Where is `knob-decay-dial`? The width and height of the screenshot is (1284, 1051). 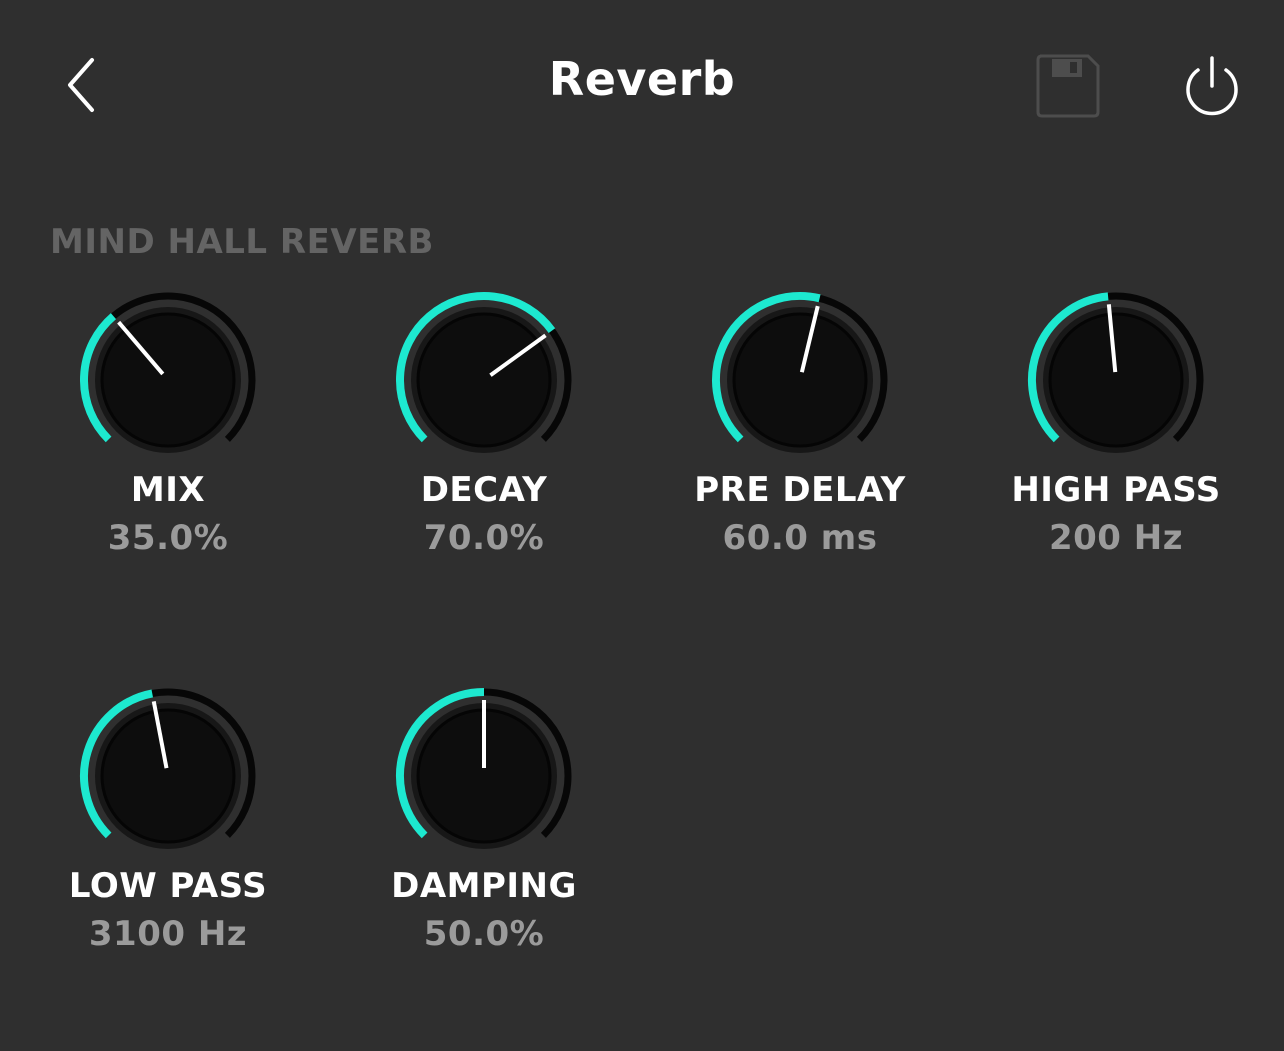 knob-decay-dial is located at coordinates (484, 380).